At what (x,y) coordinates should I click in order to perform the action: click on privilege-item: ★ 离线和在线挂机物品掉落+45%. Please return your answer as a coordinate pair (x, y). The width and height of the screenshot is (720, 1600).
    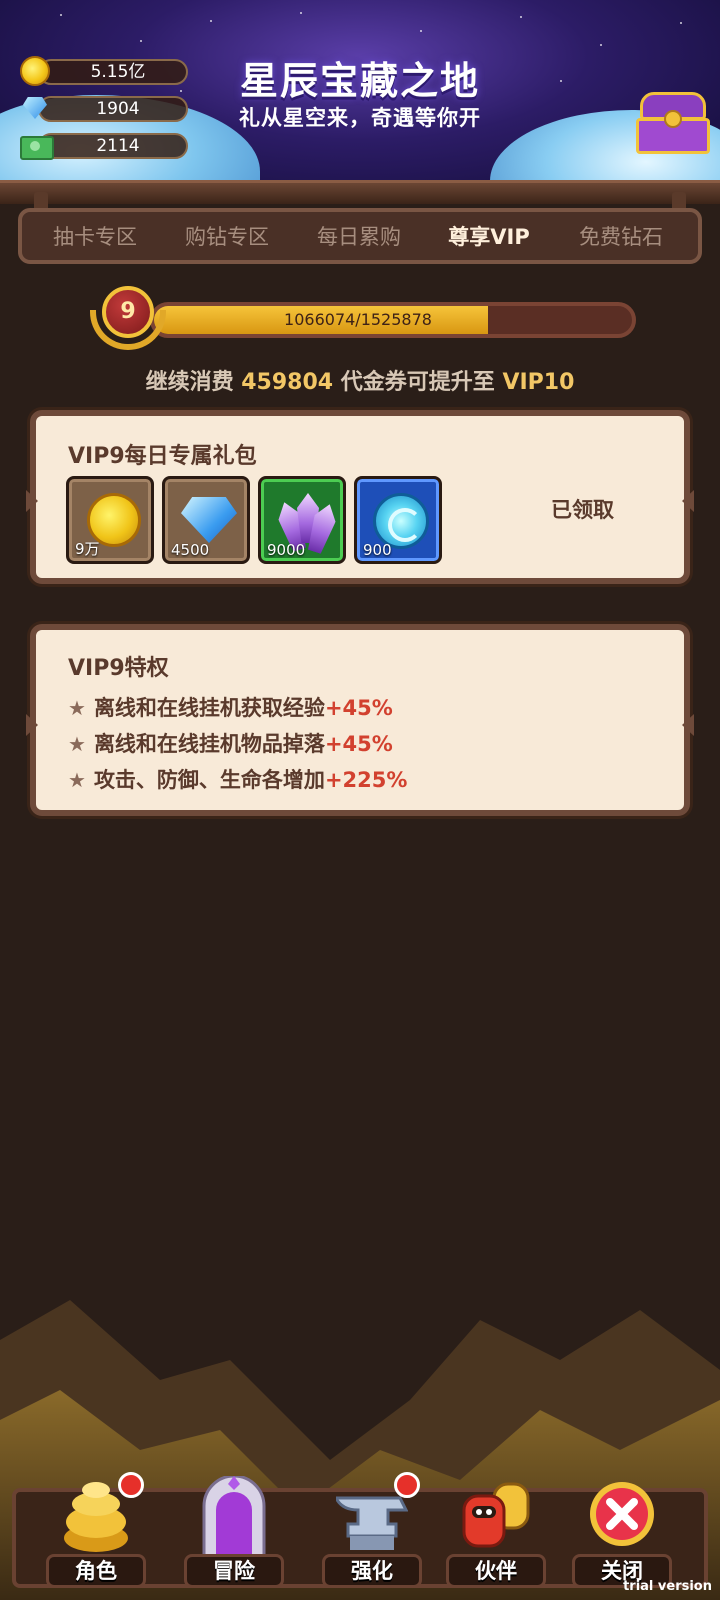
    Looking at the image, I should click on (230, 743).